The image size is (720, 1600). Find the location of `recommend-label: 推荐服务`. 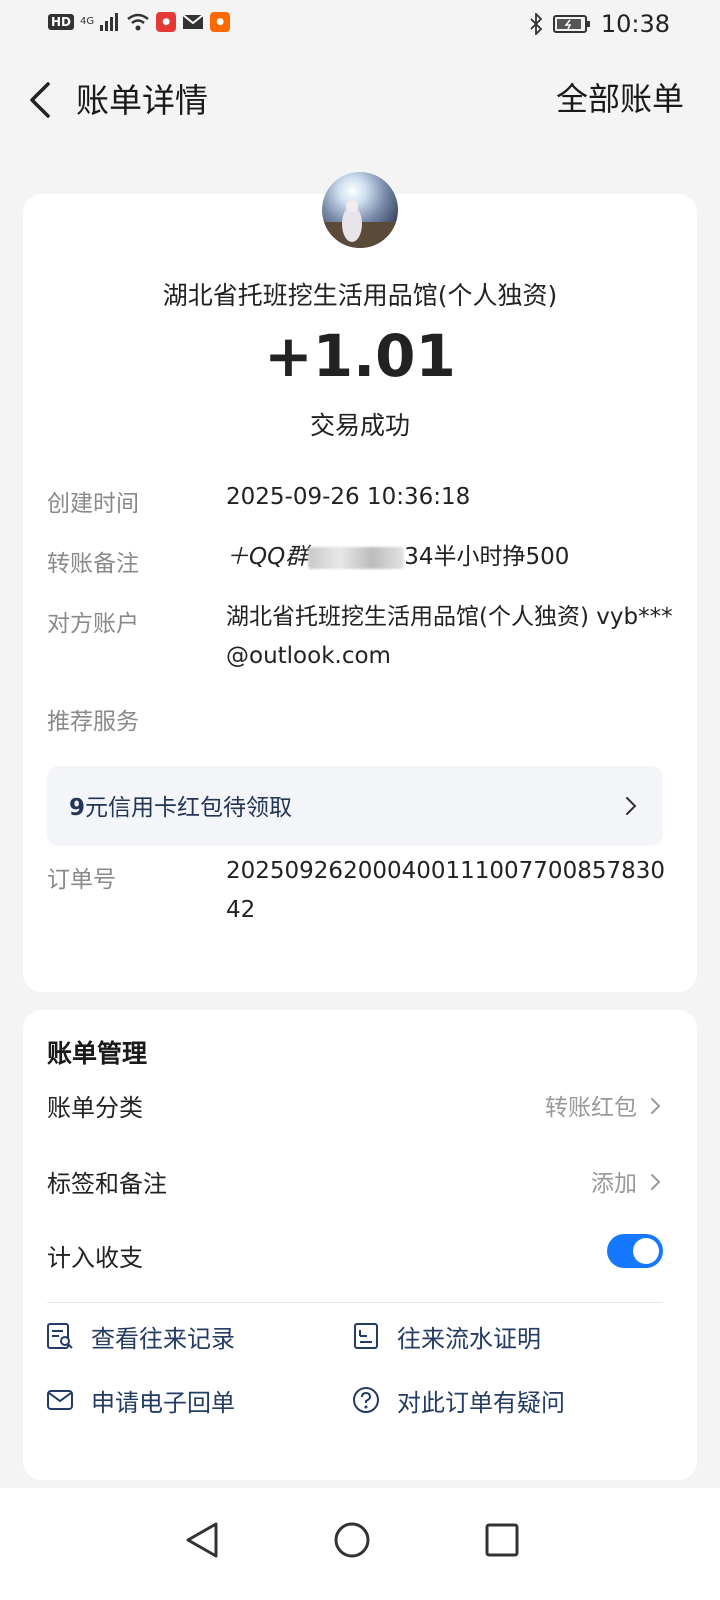

recommend-label: 推荐服务 is located at coordinates (93, 722).